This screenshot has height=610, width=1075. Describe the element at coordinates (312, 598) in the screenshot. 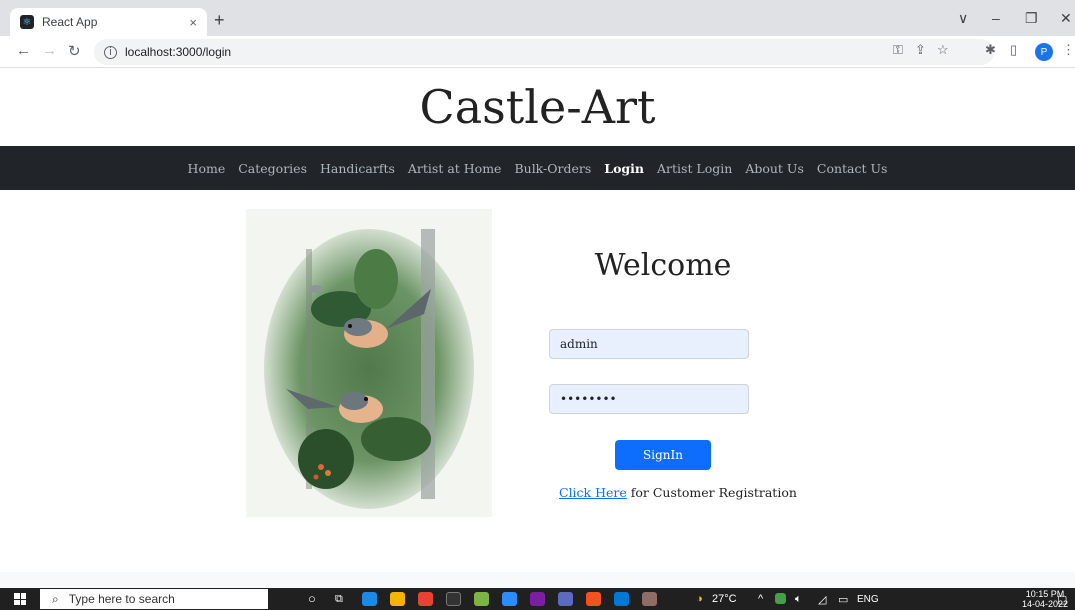

I see `cortana-icon: ○` at that location.